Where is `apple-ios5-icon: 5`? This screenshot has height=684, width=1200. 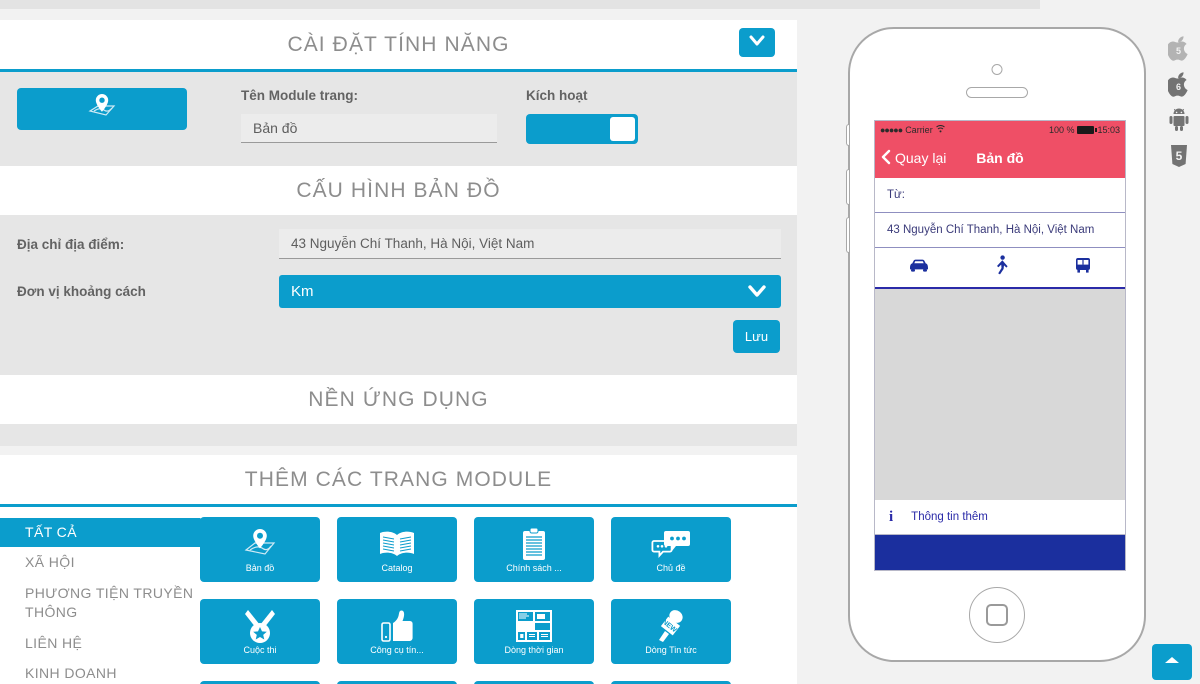
apple-ios5-icon: 5 is located at coordinates (1179, 48).